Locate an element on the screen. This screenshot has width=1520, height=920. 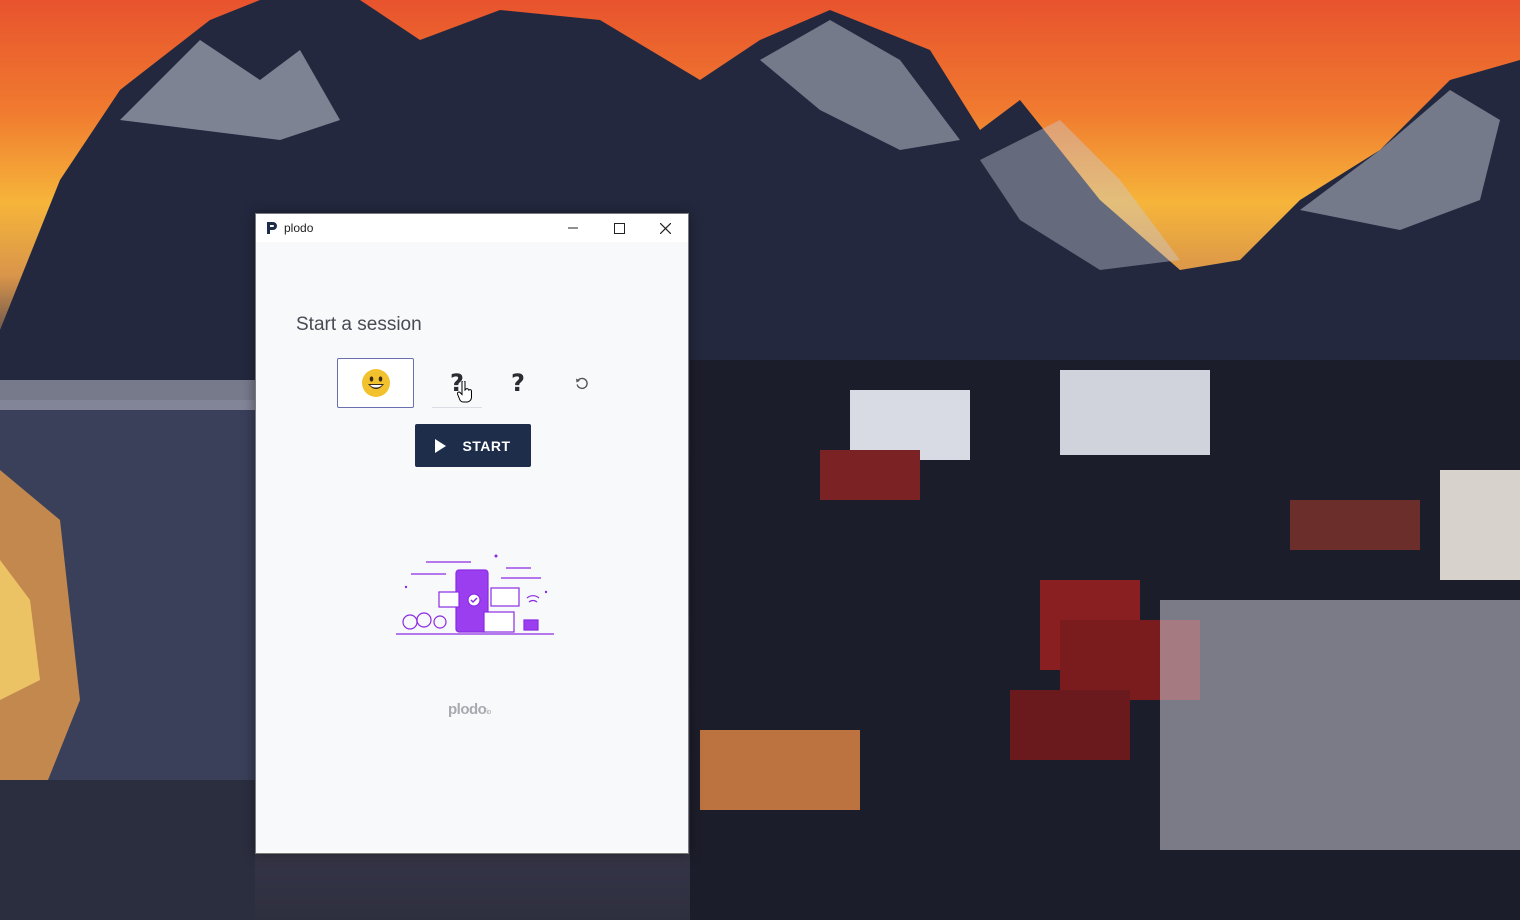
start-button: START is located at coordinates (473, 445).